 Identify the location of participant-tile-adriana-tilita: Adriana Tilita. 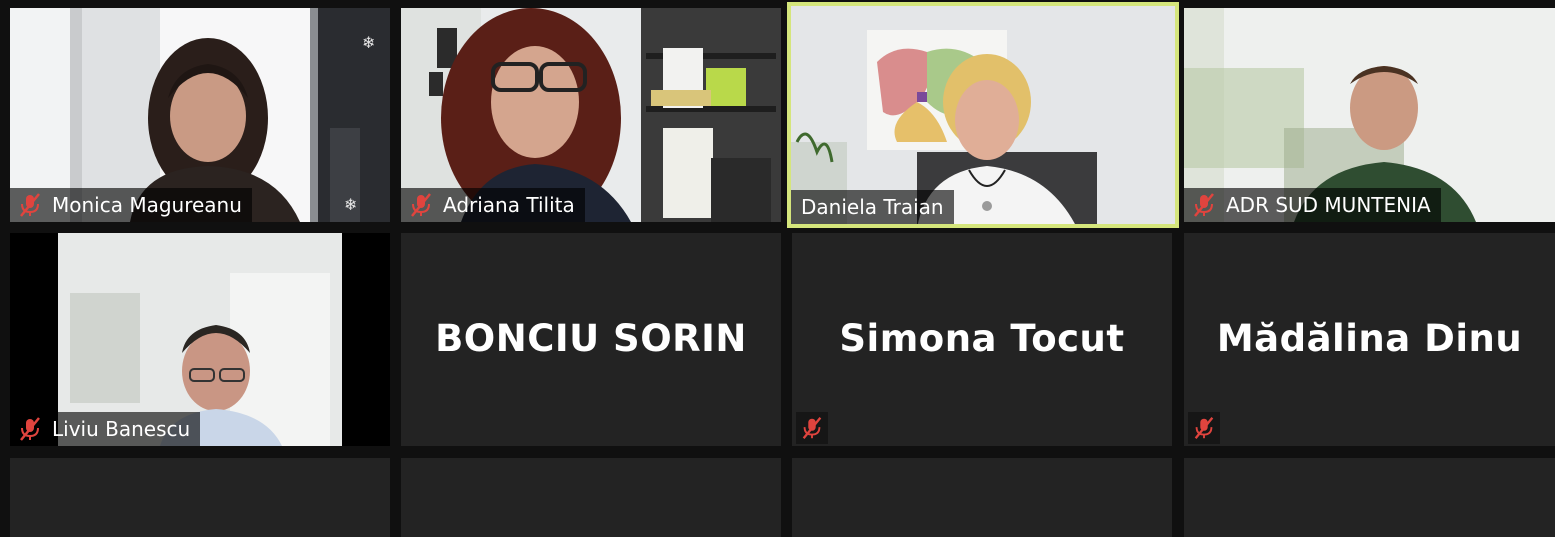
(591, 115).